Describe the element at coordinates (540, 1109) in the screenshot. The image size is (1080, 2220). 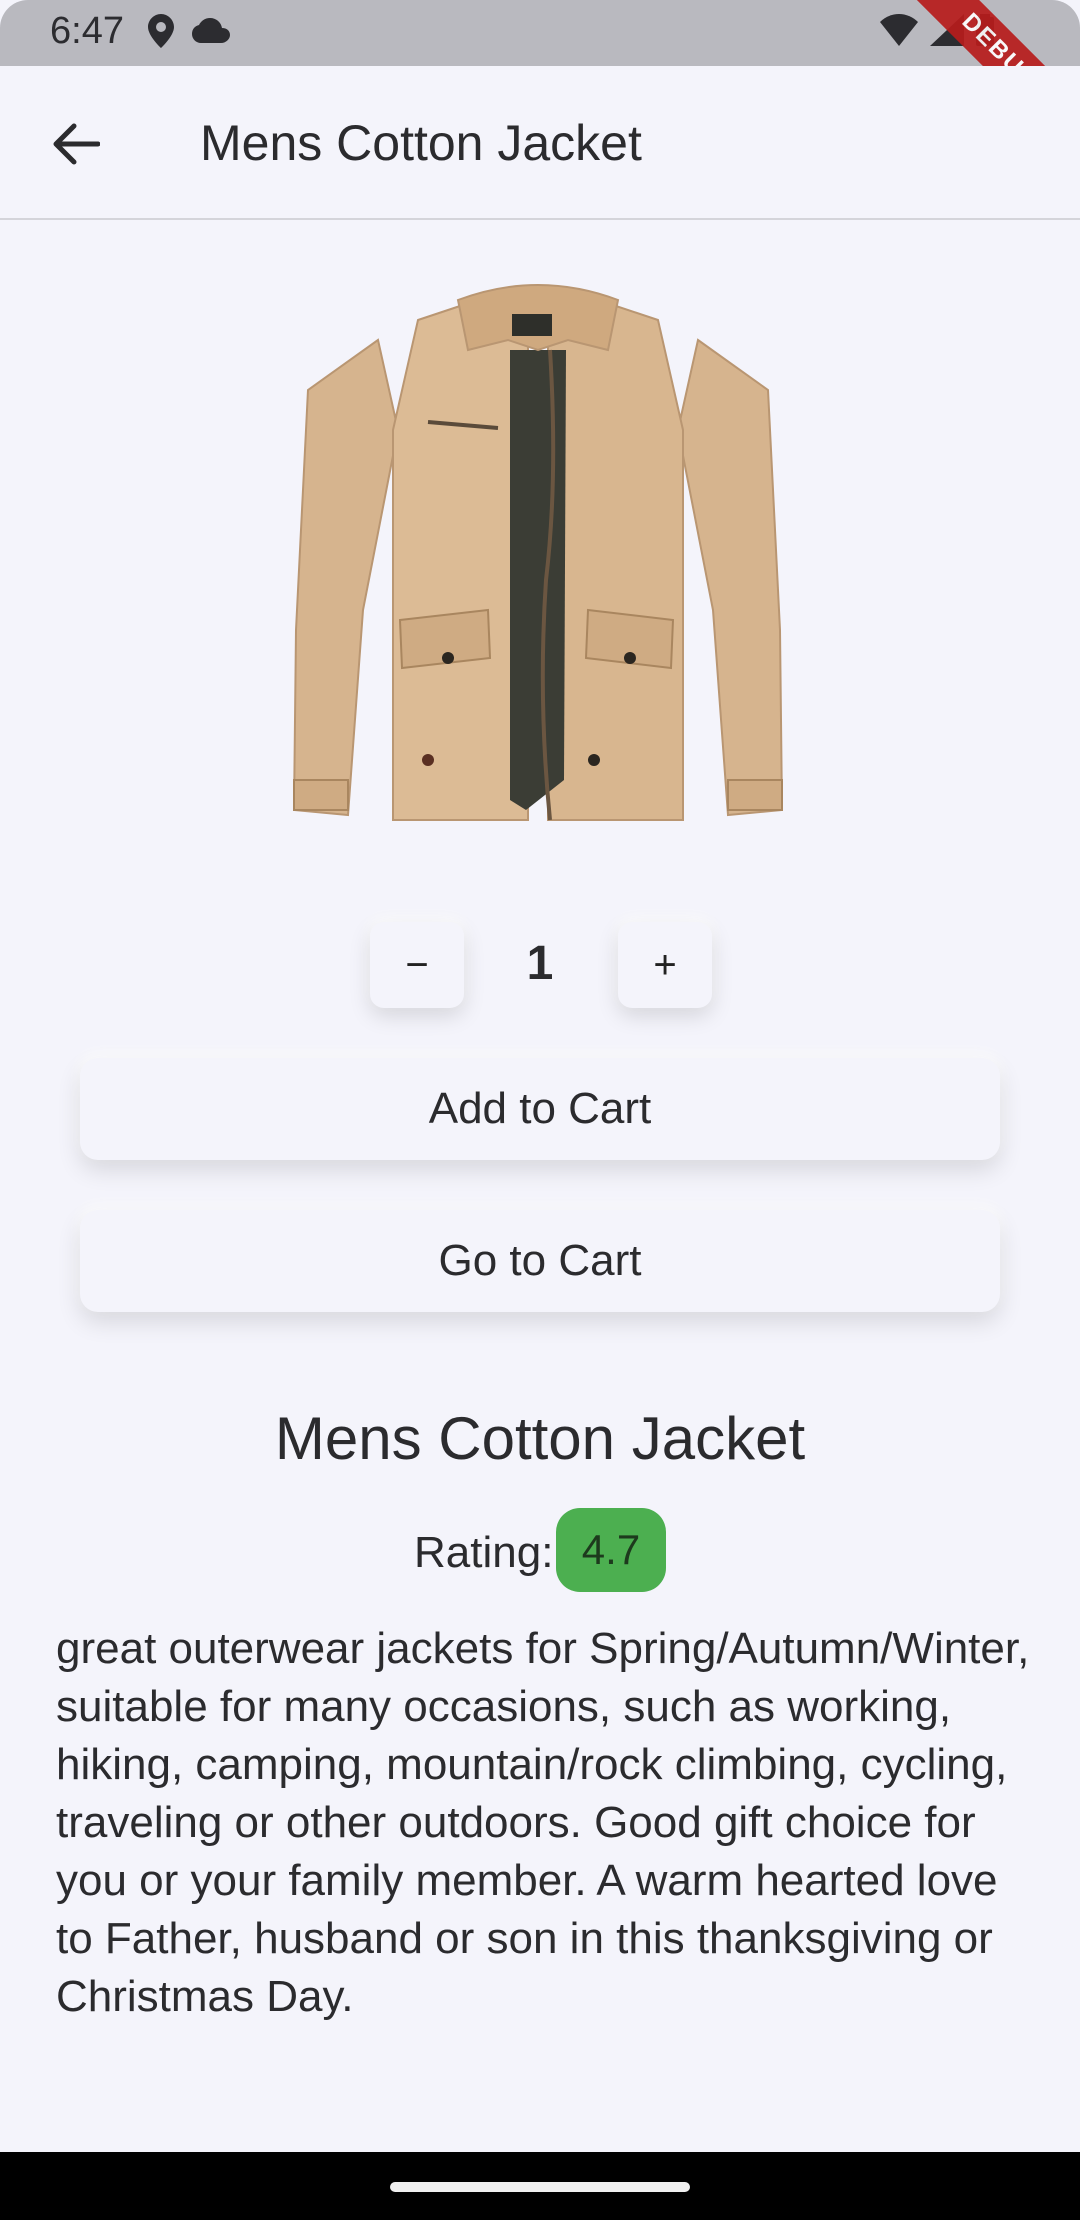
I see `add-to-cart-button: Add to Cart` at that location.